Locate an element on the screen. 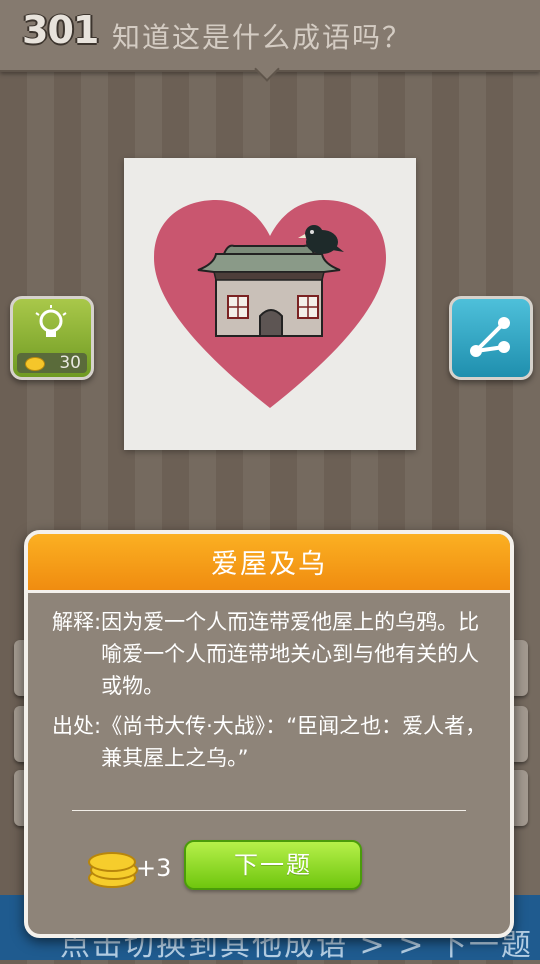  next-question-button: 下一题 is located at coordinates (273, 865).